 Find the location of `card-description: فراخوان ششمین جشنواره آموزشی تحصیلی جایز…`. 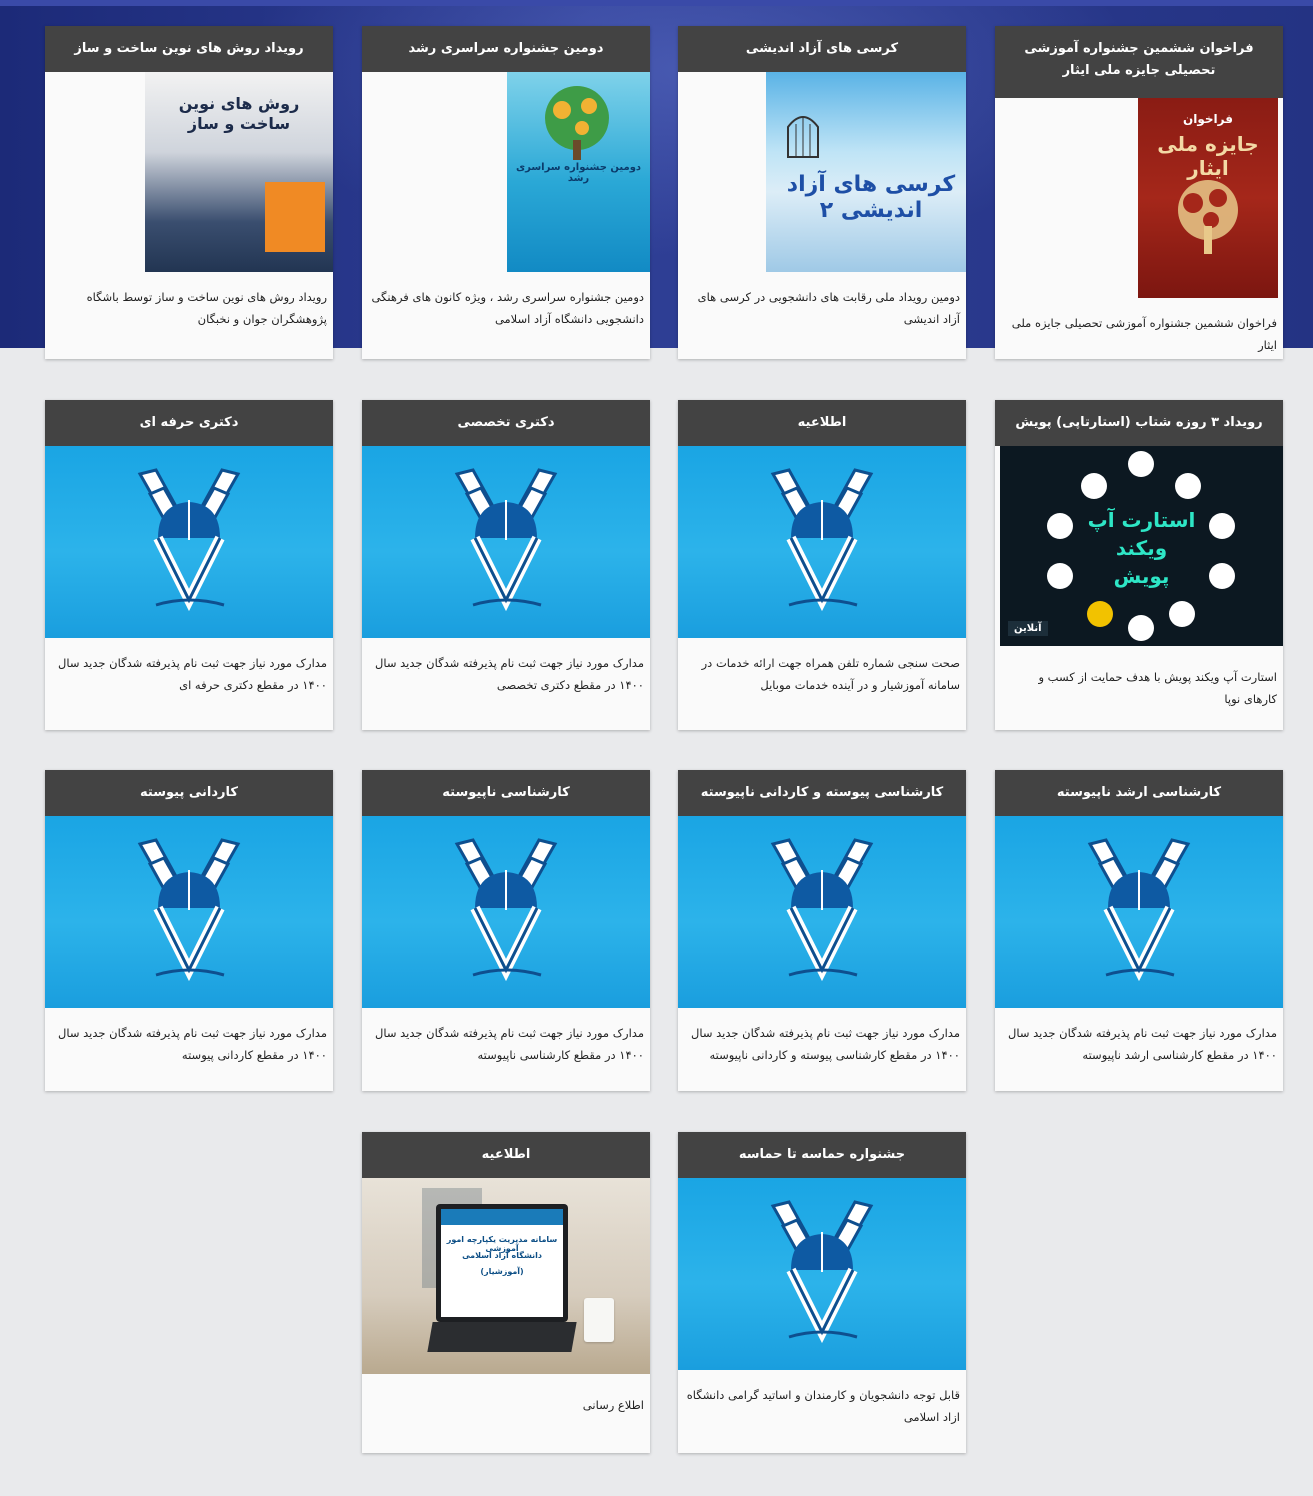

card-description: فراخوان ششمین جشنواره آموزشی تحصیلی جایز… is located at coordinates (1144, 334).